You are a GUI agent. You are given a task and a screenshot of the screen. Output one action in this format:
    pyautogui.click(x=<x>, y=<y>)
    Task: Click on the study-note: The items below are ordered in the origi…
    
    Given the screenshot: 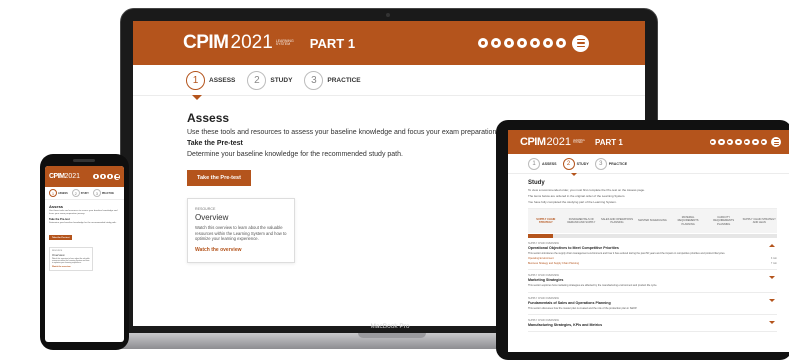 What is the action you would take?
    pyautogui.click(x=577, y=196)
    